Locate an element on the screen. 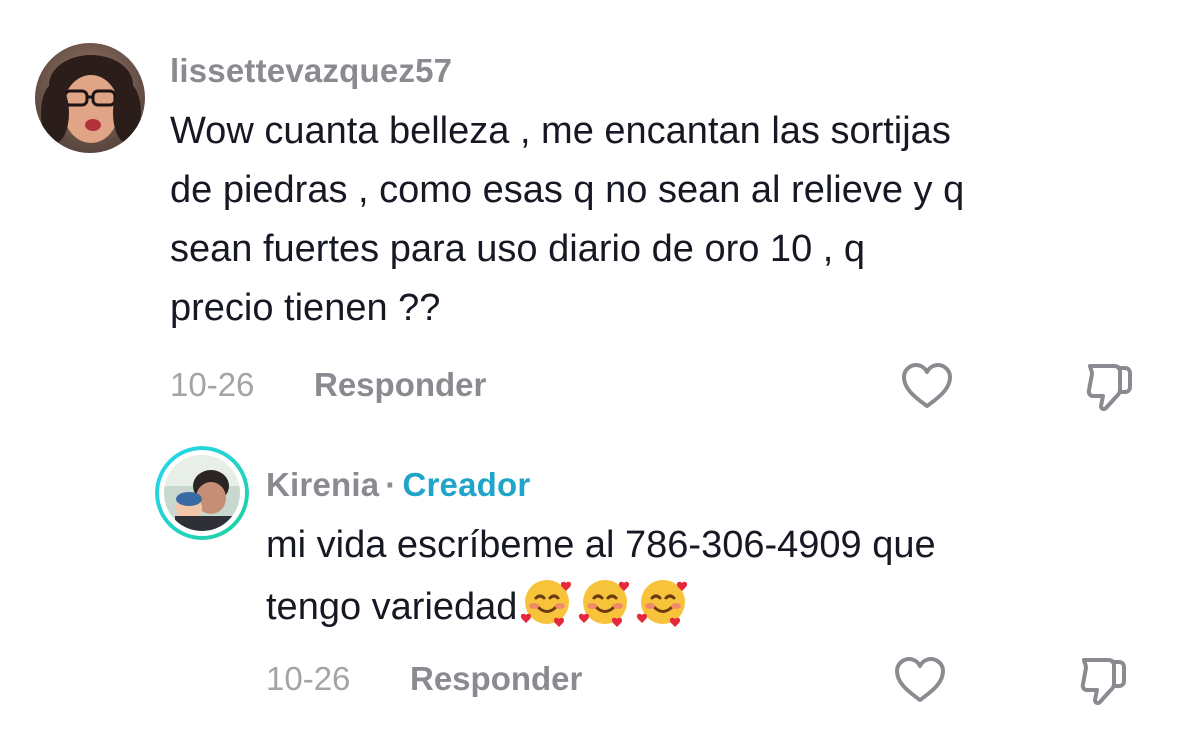  avatar-photo is located at coordinates (90, 98).